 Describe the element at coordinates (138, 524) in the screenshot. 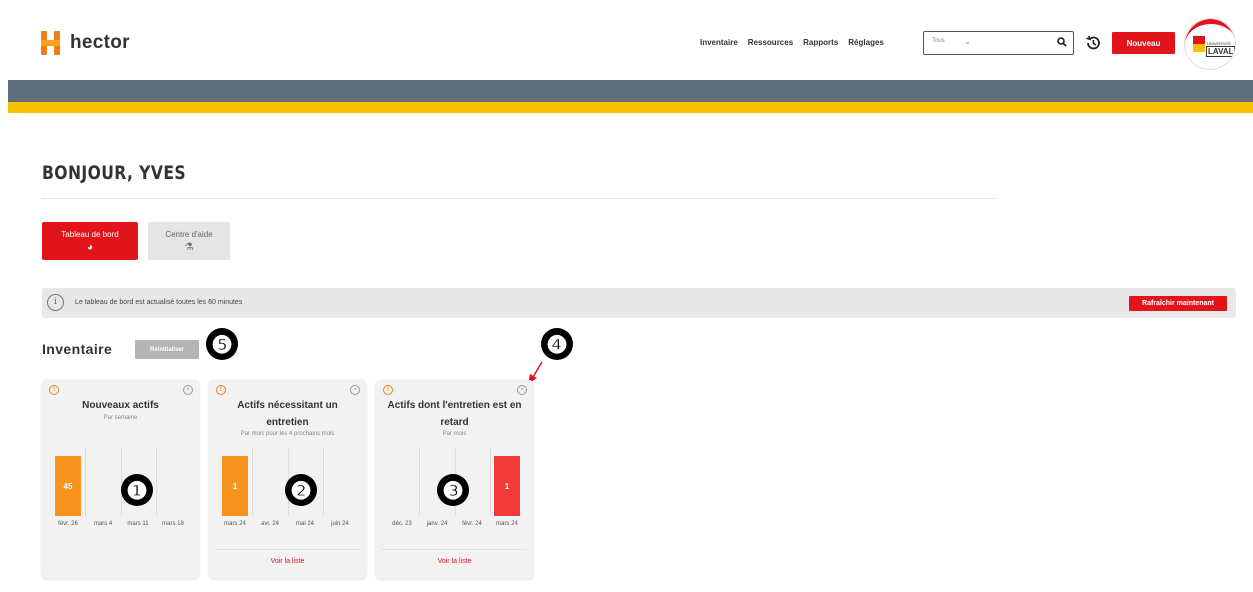

I see `chart-tick-label: mars 11` at that location.